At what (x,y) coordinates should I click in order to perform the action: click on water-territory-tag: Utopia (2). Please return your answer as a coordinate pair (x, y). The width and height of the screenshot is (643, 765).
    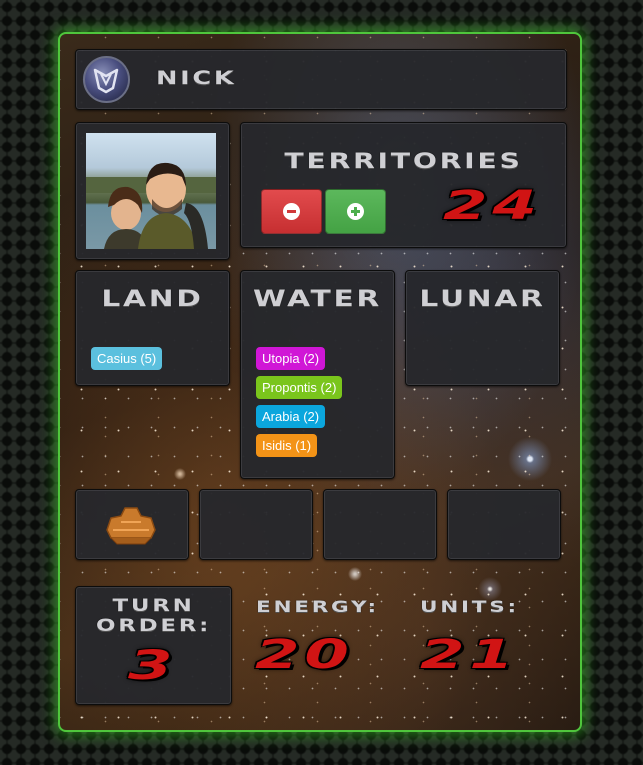
    Looking at the image, I should click on (291, 358).